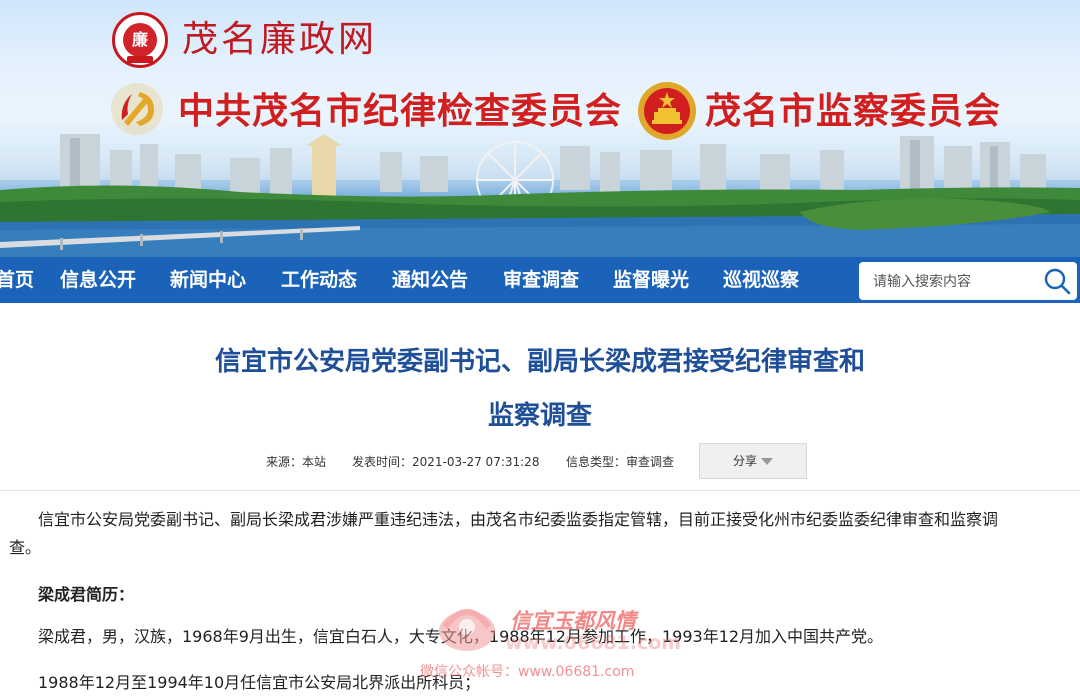  I want to click on site-name: 茂名廉政网, so click(279, 40).